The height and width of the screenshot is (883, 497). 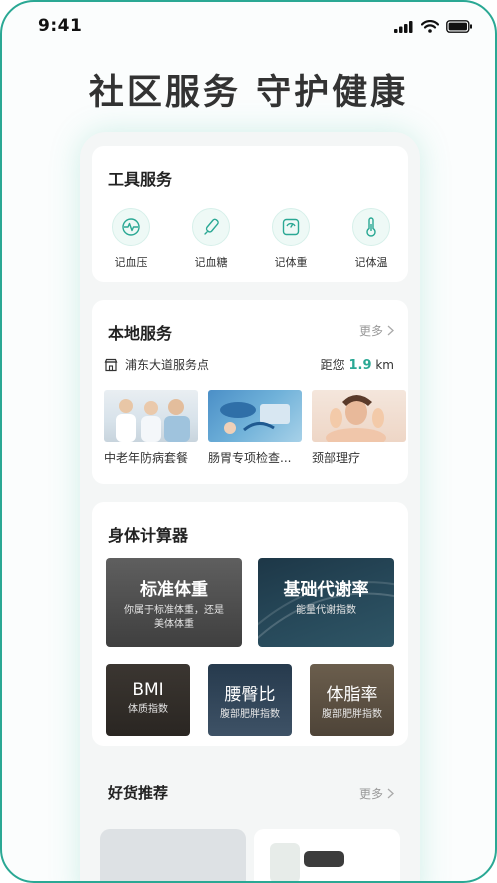 I want to click on tool-item-weight: 记体重, so click(x=291, y=239).